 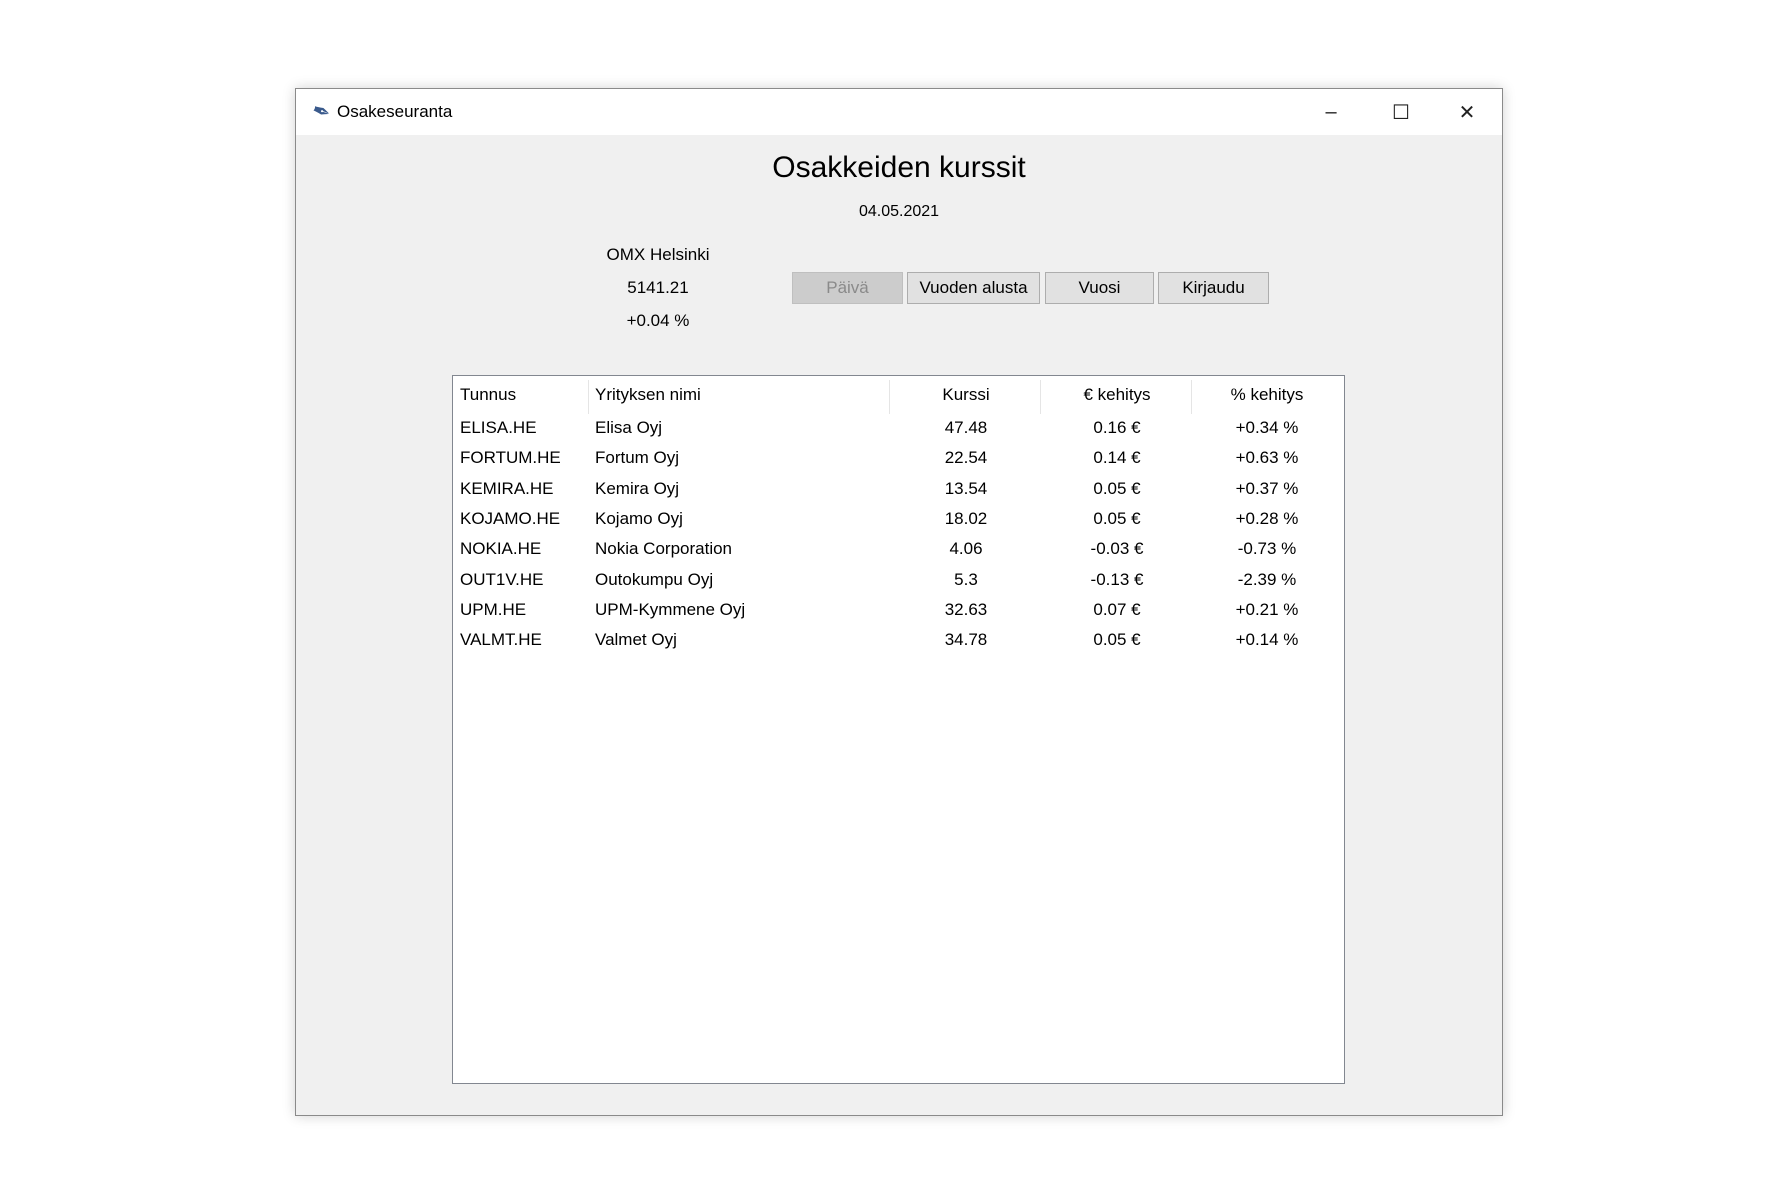 What do you see at coordinates (501, 549) in the screenshot?
I see `cell-ticker: NOKIA.HE` at bounding box center [501, 549].